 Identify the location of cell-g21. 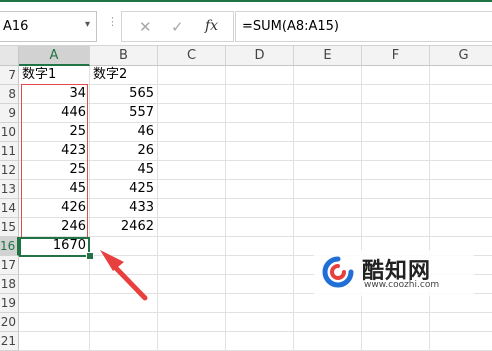
(461, 341).